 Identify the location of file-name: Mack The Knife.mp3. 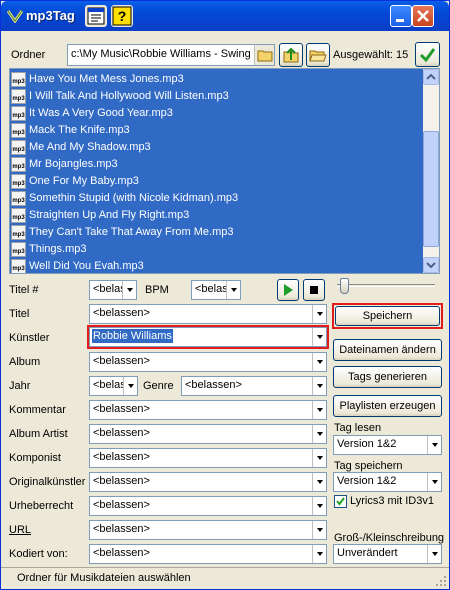
(79, 130).